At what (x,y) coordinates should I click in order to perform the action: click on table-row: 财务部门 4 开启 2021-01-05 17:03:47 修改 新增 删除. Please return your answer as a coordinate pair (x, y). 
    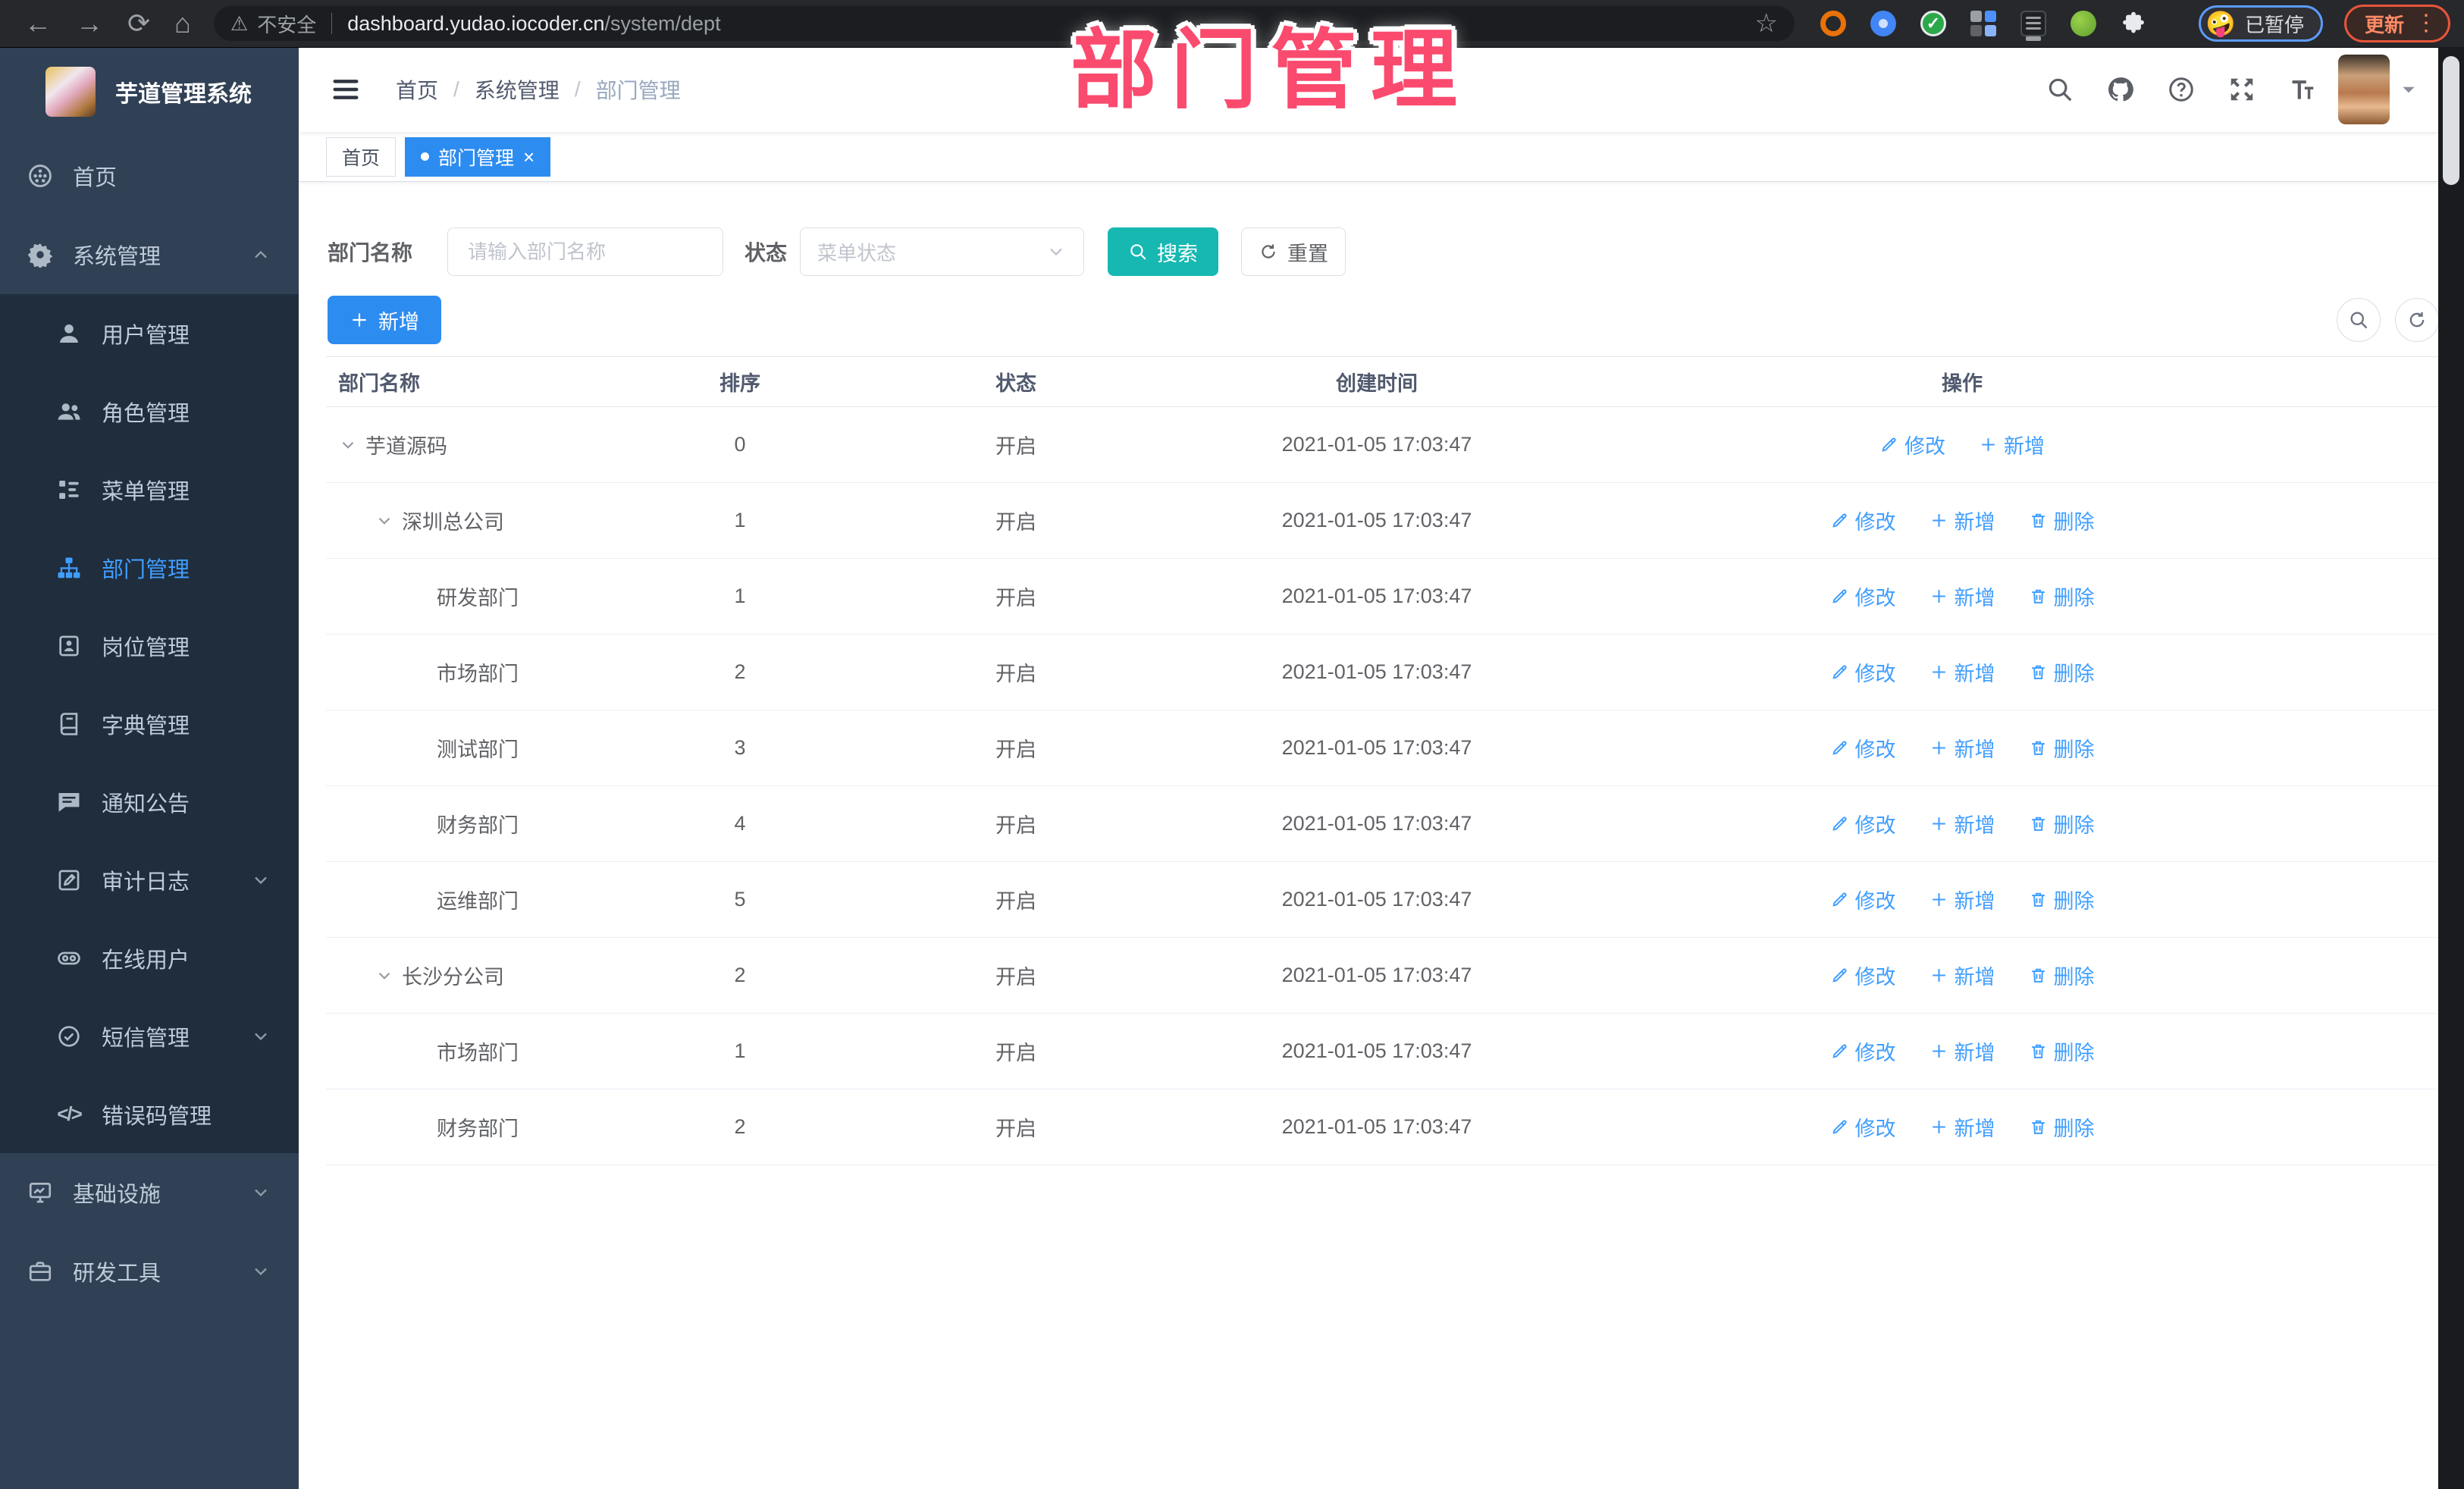
    Looking at the image, I should click on (1387, 824).